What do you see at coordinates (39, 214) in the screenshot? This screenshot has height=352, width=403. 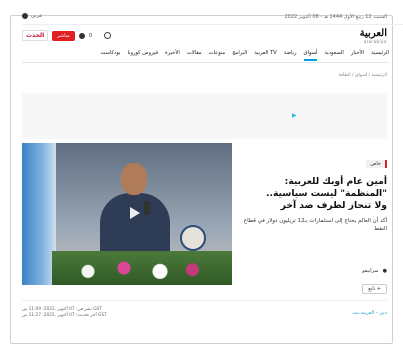 I see `flag-graphic` at bounding box center [39, 214].